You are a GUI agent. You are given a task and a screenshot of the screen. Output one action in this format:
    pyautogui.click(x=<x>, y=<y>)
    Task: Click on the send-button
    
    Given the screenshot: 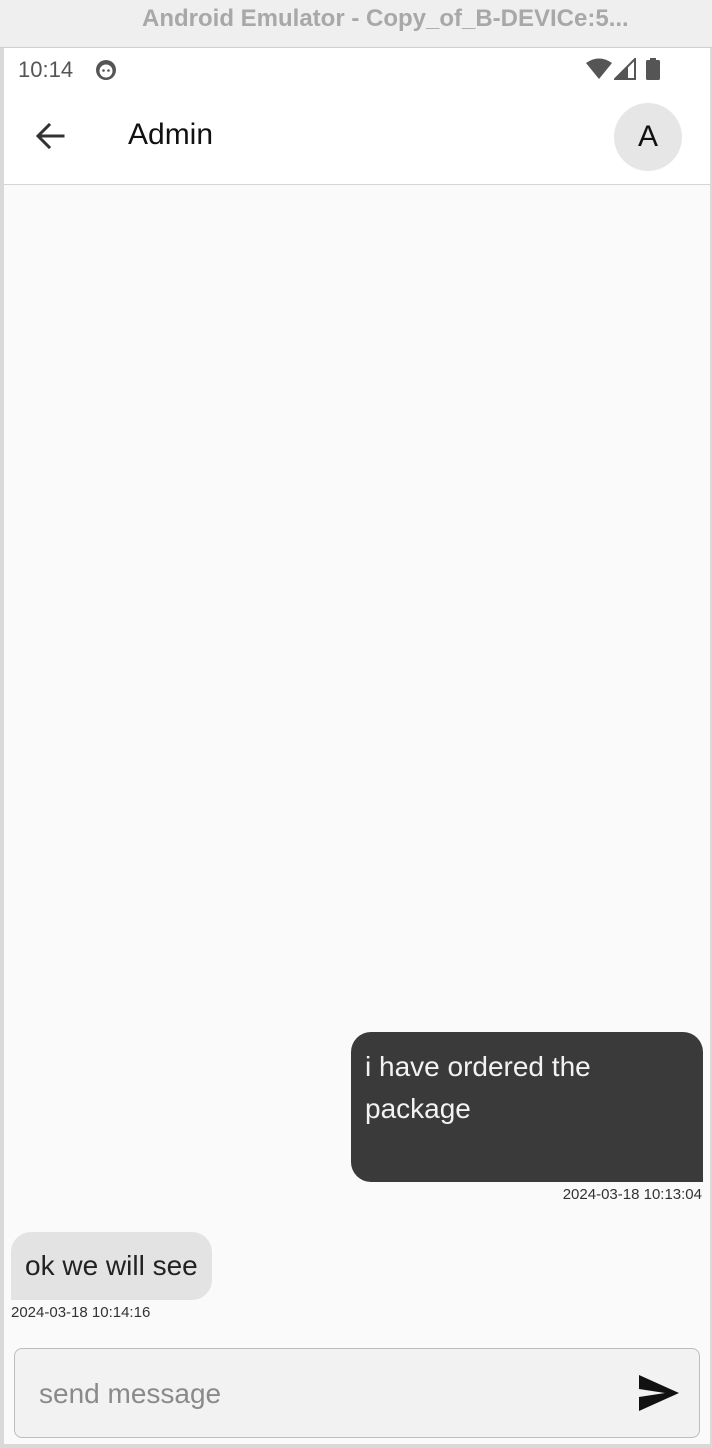 What is the action you would take?
    pyautogui.click(x=659, y=1393)
    